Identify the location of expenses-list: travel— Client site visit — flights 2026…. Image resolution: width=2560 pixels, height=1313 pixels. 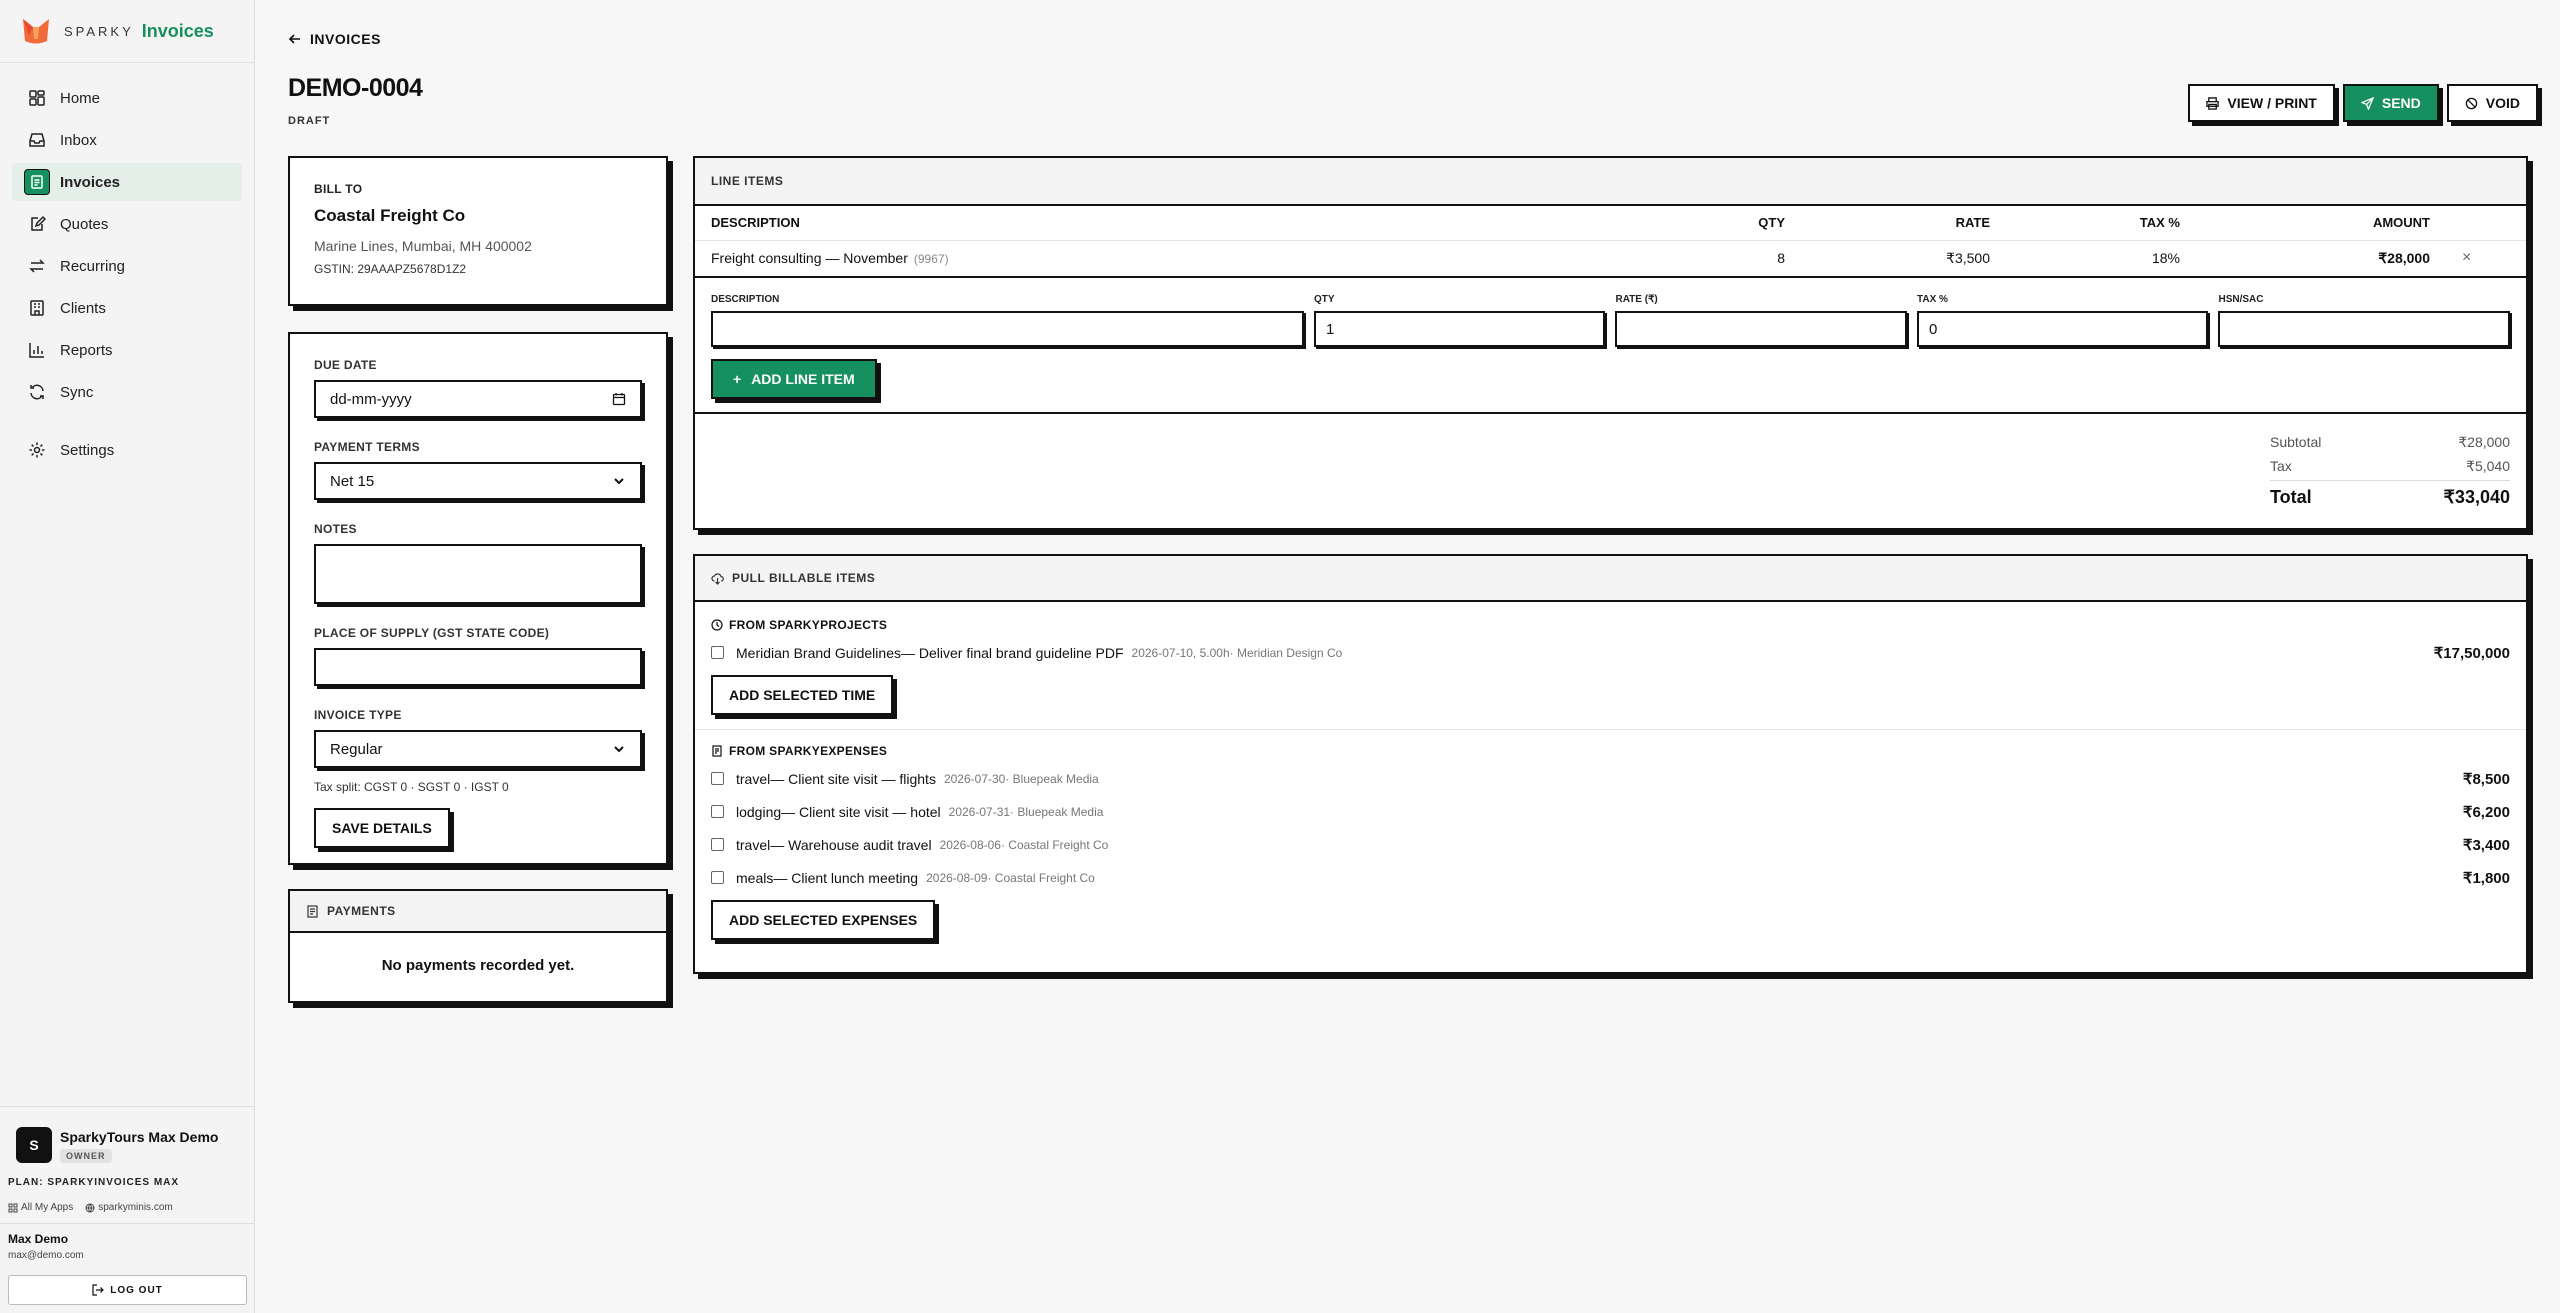
(1610, 828).